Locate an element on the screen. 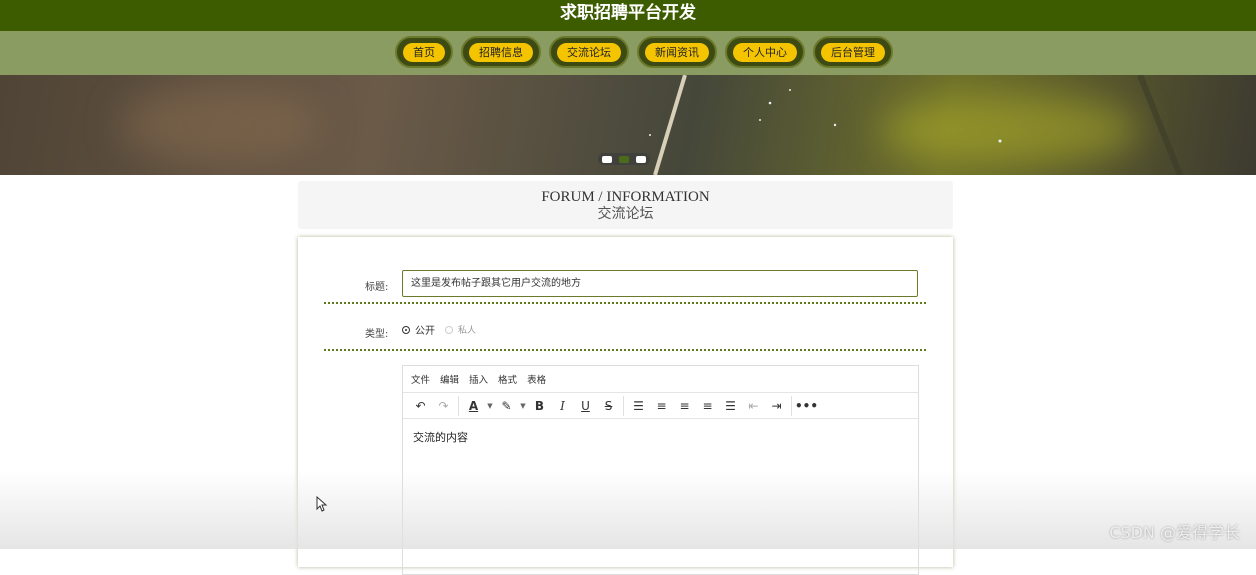  nav-label: 后台管理 is located at coordinates (853, 52).